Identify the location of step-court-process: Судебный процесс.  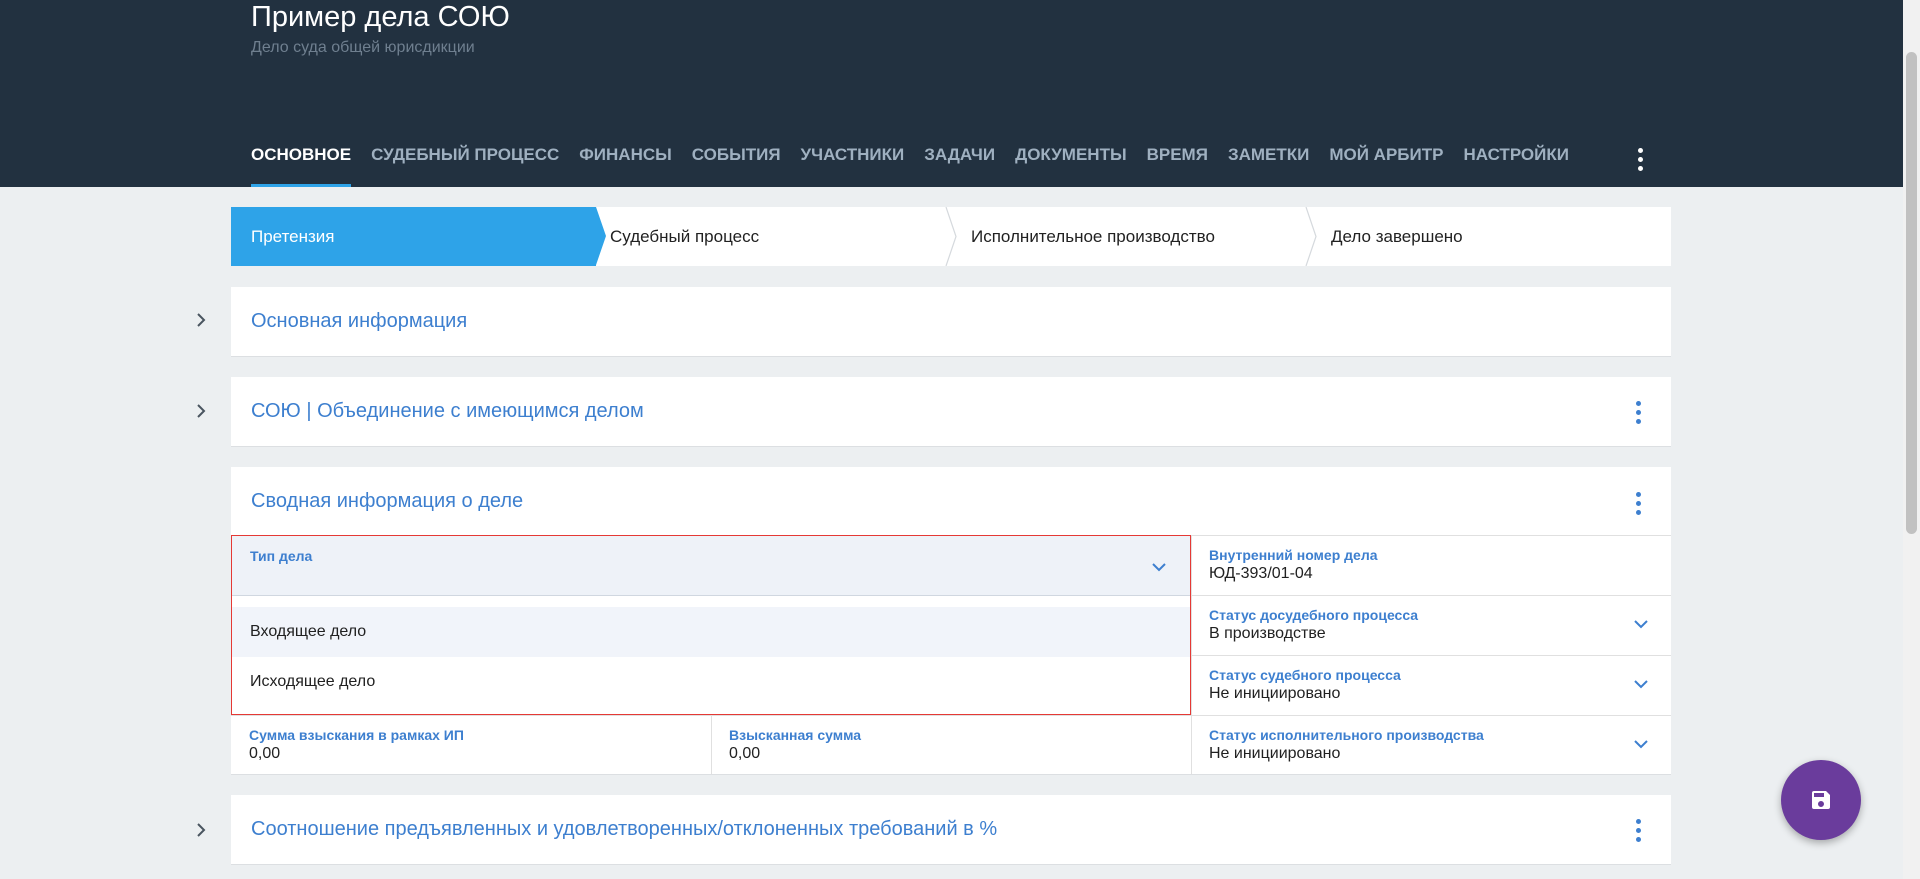
(684, 236).